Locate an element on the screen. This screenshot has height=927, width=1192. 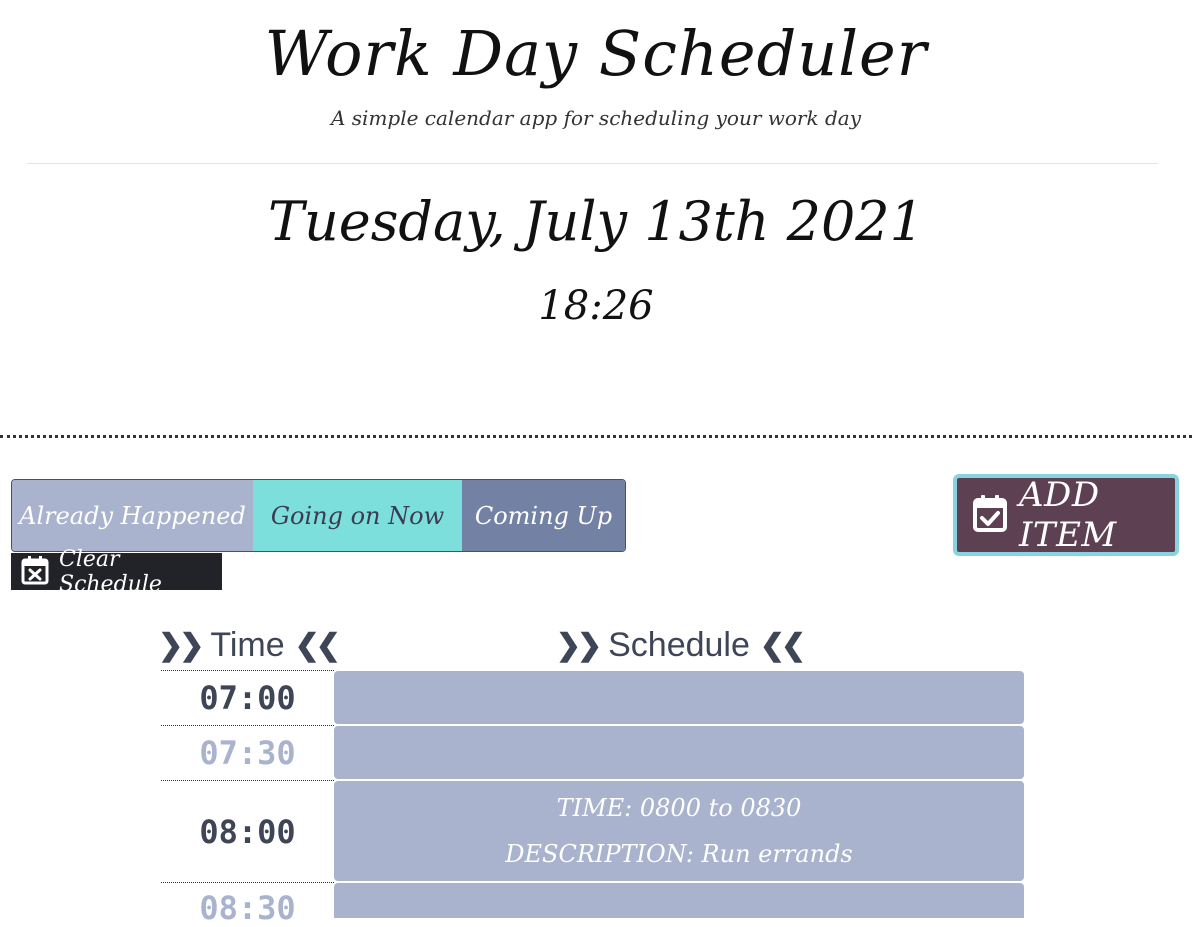
time-column-header: ❯❯ Time ❮❮ is located at coordinates (249, 645).